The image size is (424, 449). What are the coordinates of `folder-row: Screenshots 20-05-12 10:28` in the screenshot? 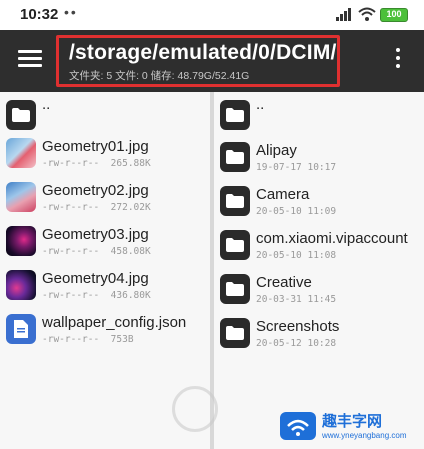 It's located at (320, 334).